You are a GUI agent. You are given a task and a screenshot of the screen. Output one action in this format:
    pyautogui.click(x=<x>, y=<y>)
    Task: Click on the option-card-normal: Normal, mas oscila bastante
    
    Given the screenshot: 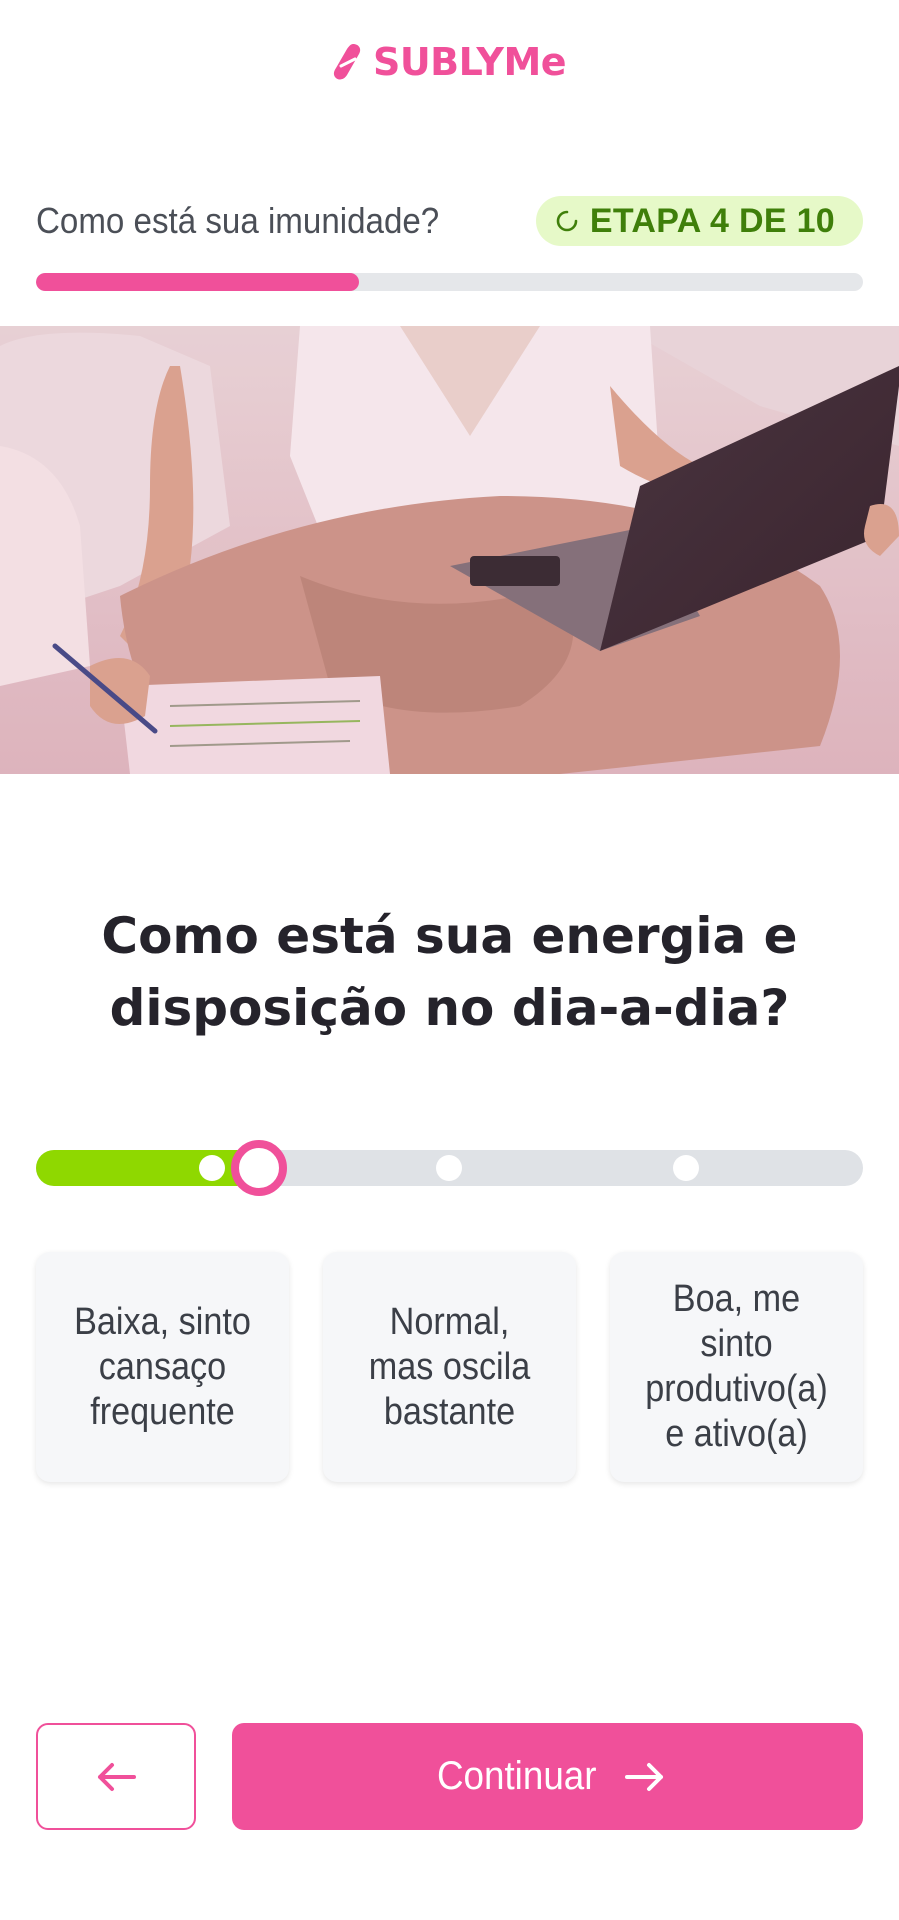 What is the action you would take?
    pyautogui.click(x=449, y=1367)
    